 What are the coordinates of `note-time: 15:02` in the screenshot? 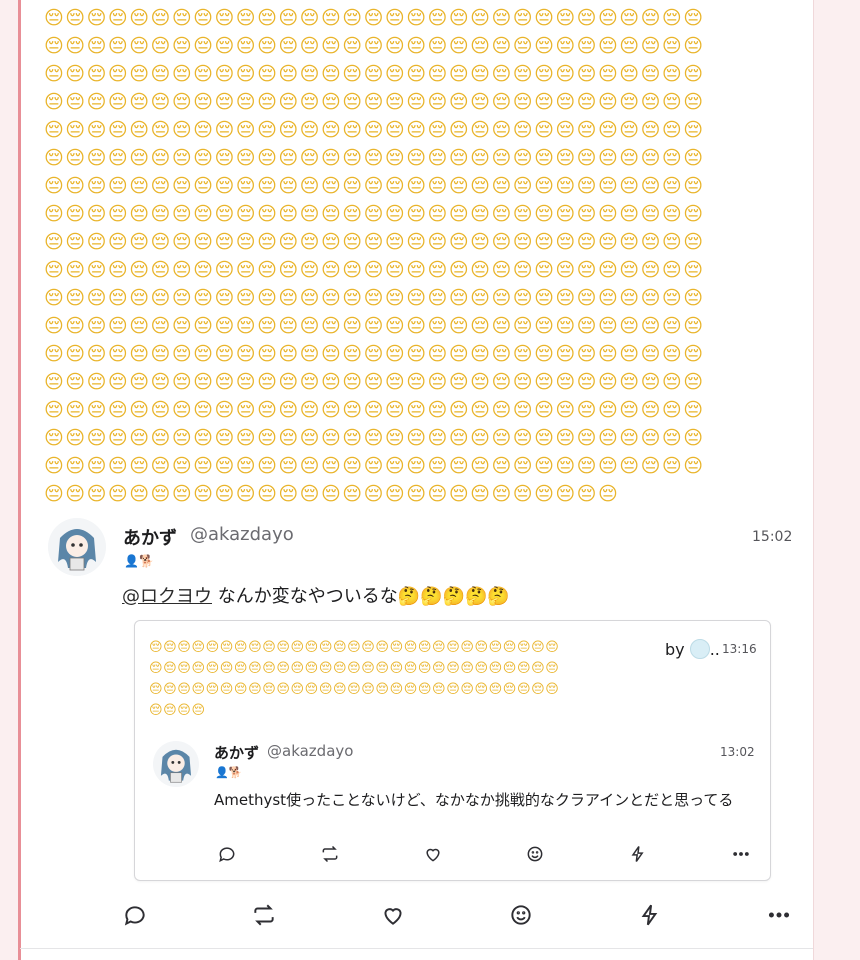 It's located at (772, 537).